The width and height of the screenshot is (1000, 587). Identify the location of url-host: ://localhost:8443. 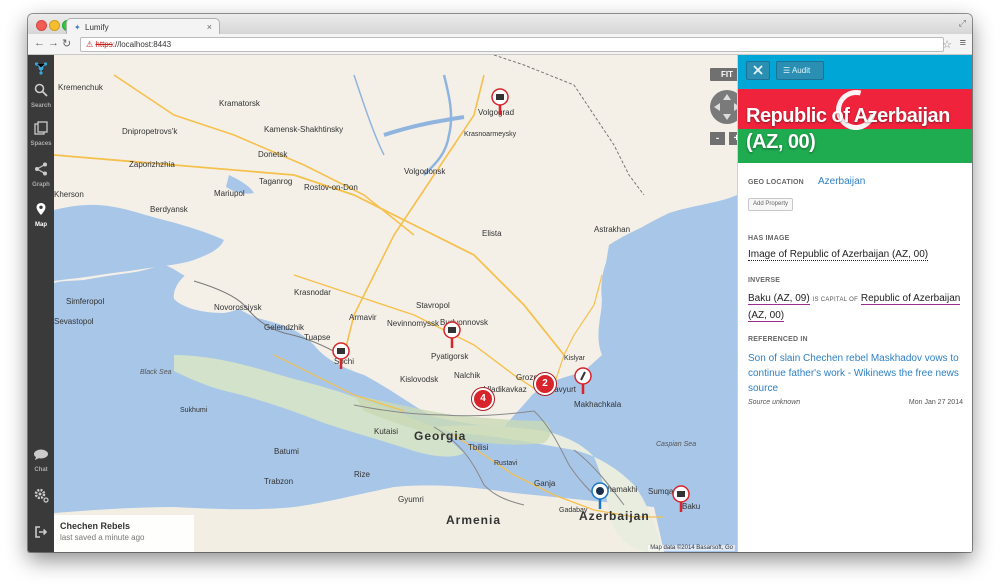
(142, 44).